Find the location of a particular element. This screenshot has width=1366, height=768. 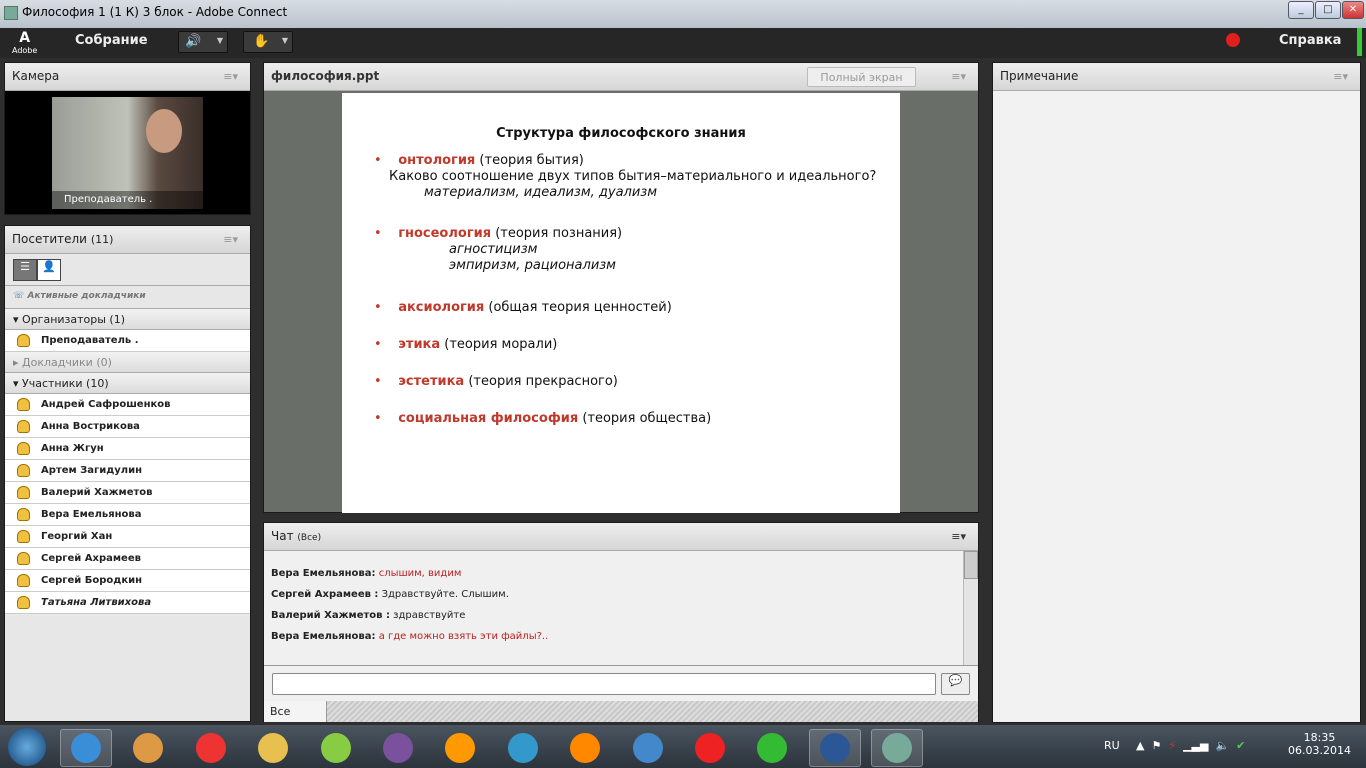

attendee-row: Андрей Сафрошенков is located at coordinates (127, 405).